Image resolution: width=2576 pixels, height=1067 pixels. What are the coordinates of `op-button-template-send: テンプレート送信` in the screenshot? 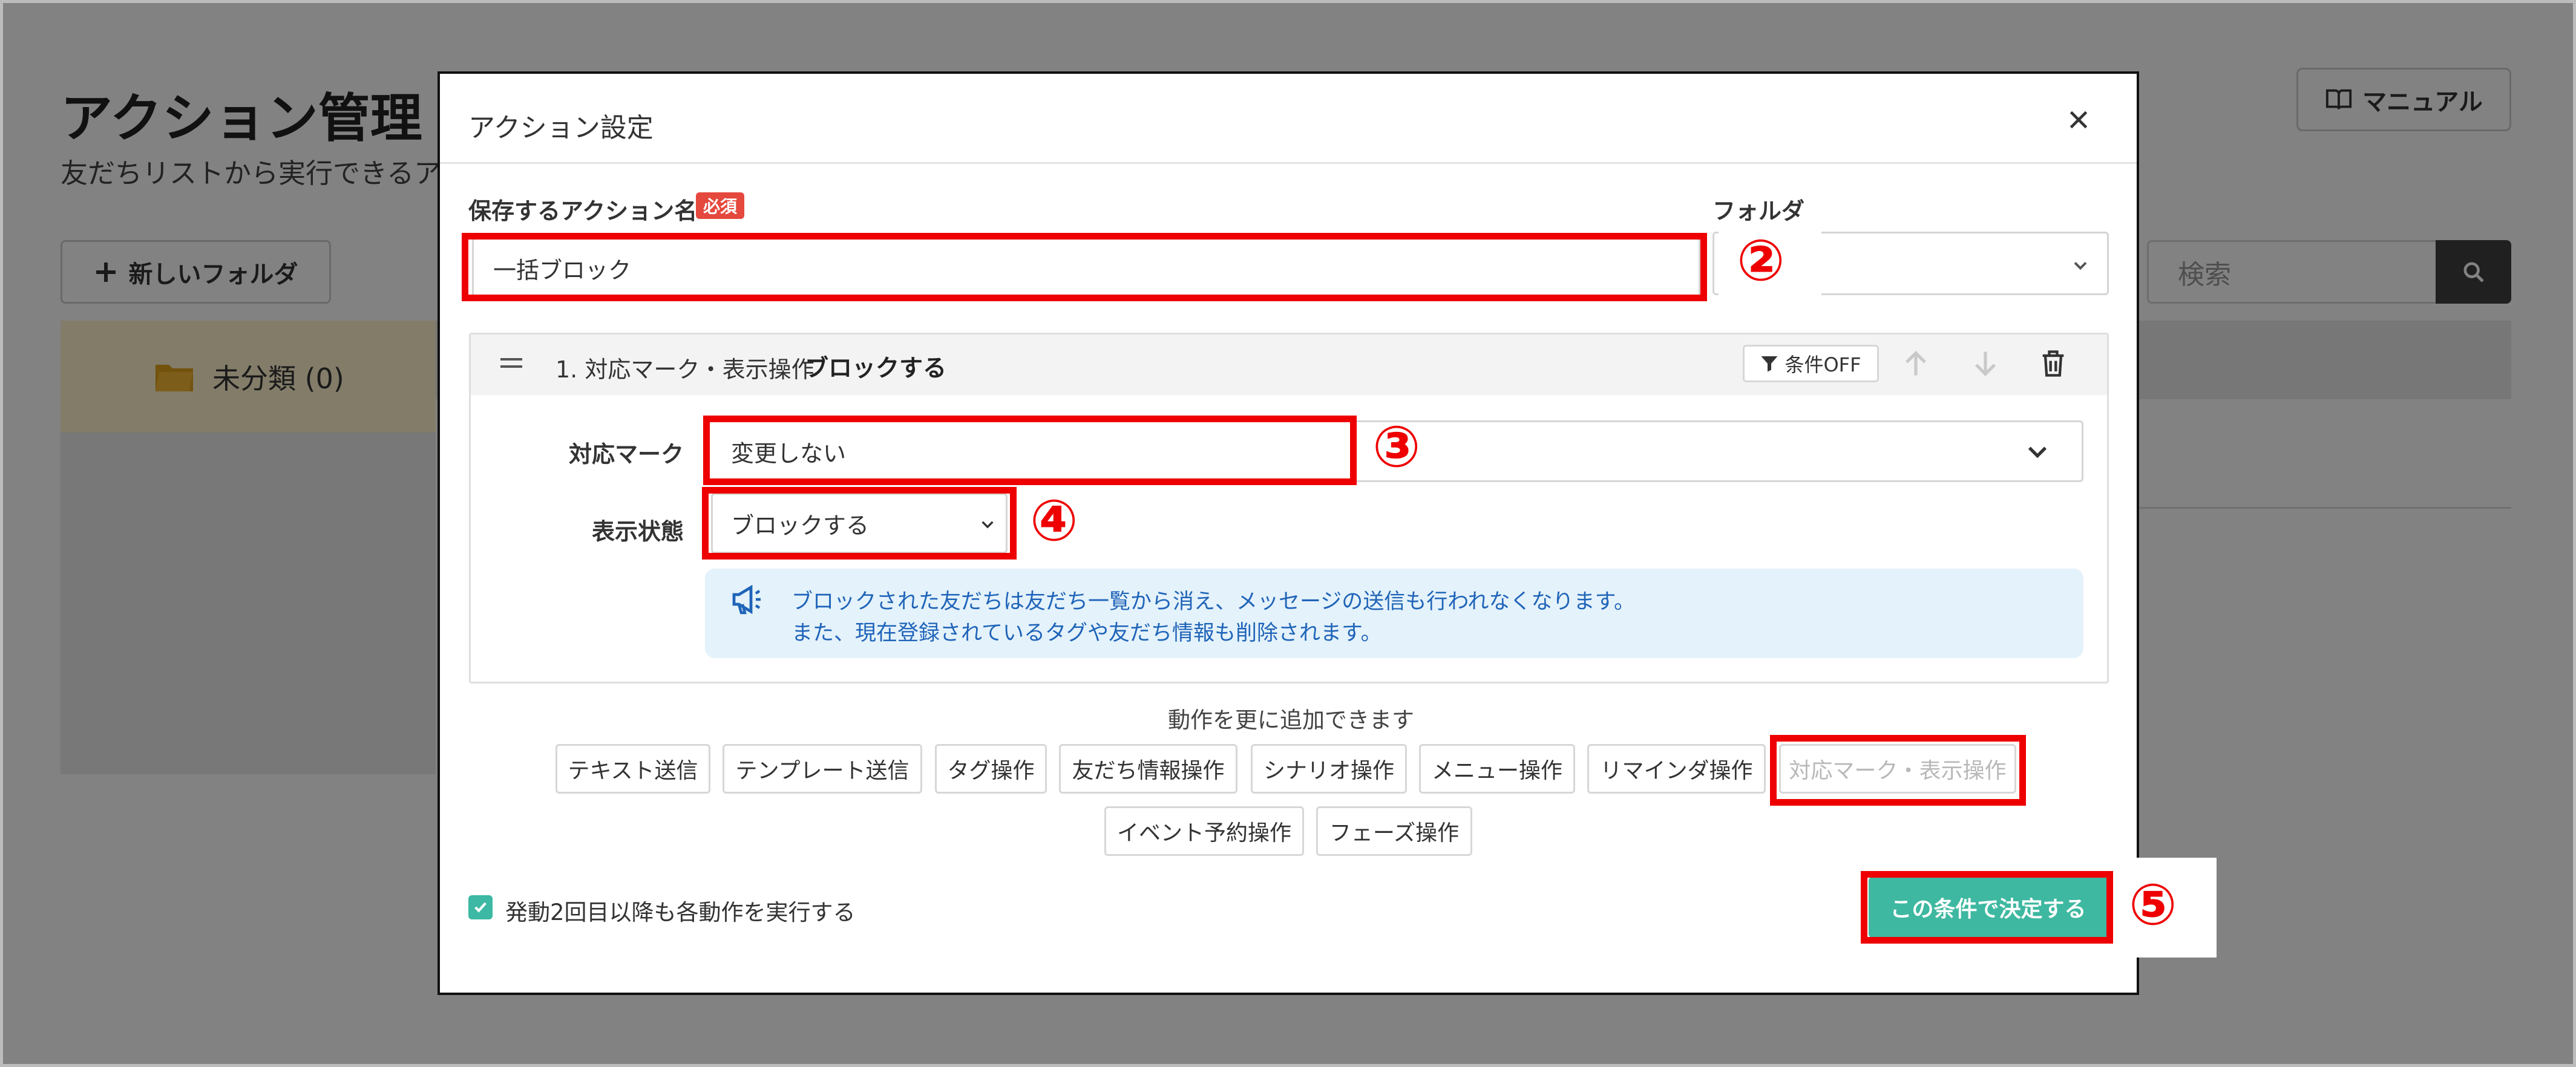 It's located at (822, 769).